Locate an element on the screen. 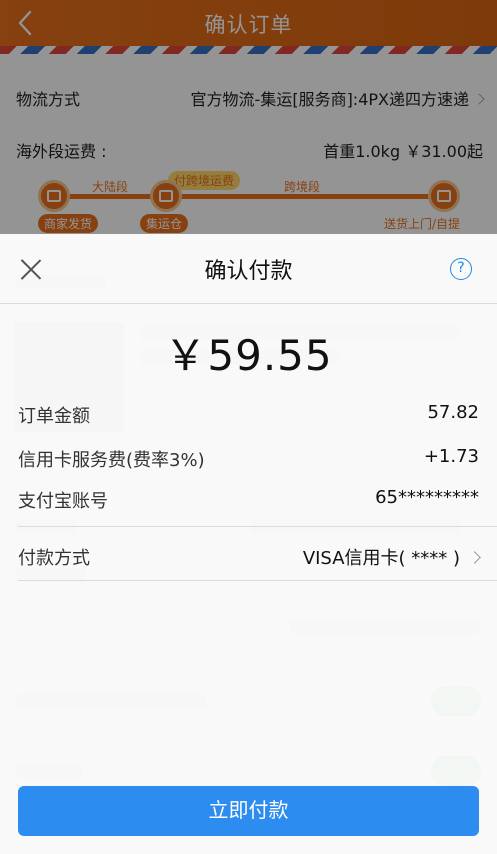 This screenshot has width=497, height=854. help-icon: ? is located at coordinates (461, 269).